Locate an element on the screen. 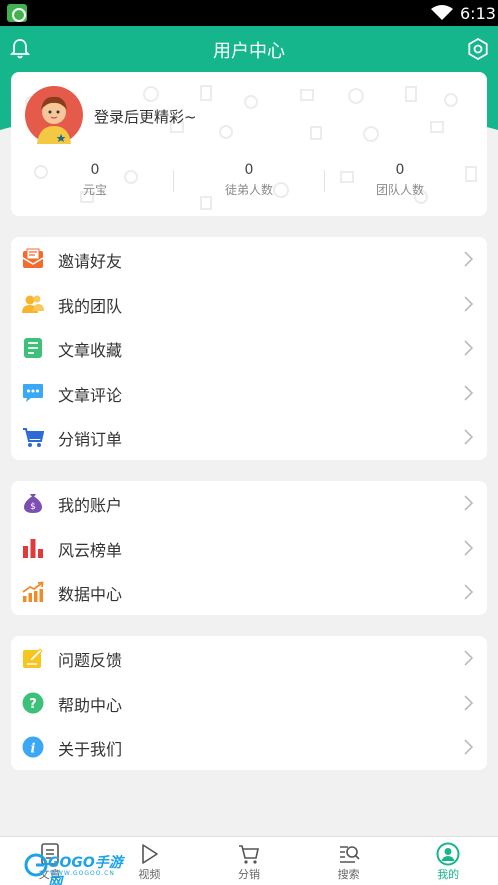 This screenshot has height=885, width=498. login-prompt: 登录后更精彩~ is located at coordinates (145, 116).